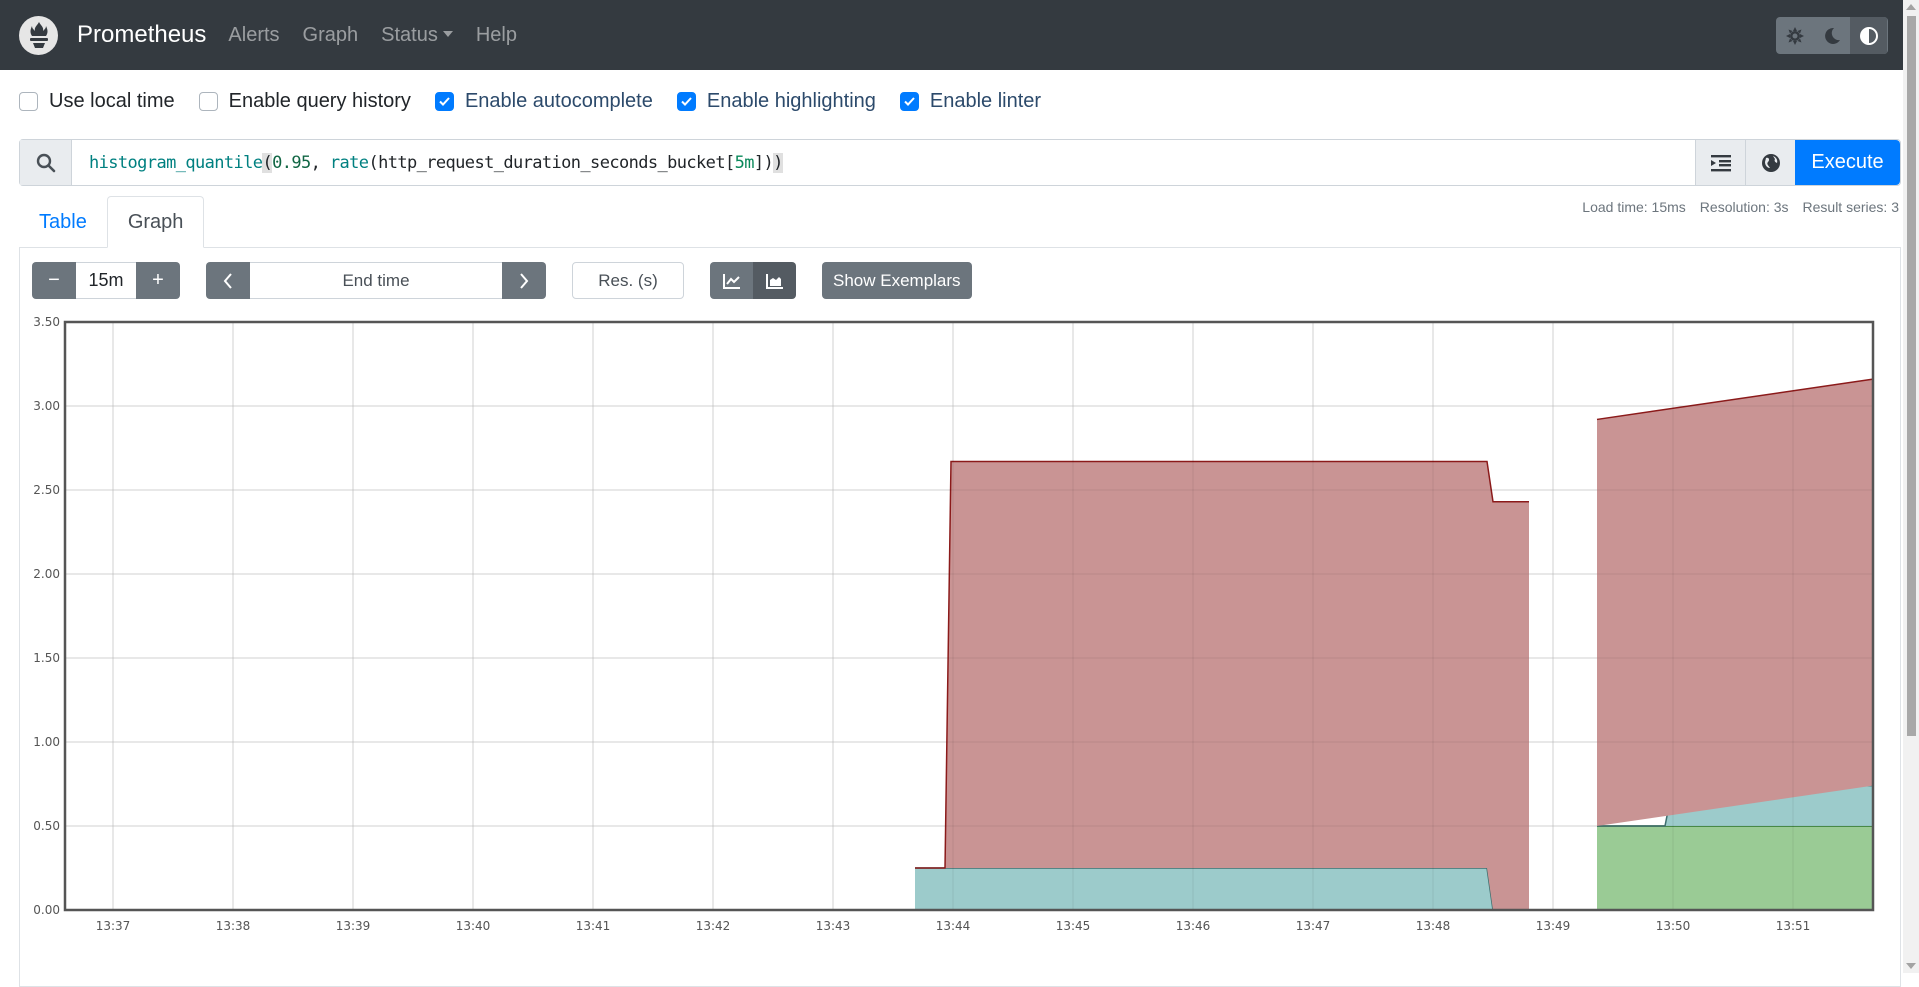 The image size is (1919, 987). I want to click on y-tick-label: 1.00, so click(46, 742).